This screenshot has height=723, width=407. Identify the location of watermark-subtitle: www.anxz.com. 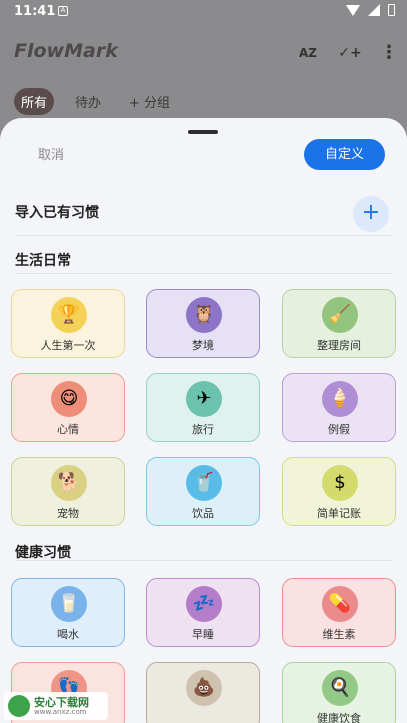
(60, 712).